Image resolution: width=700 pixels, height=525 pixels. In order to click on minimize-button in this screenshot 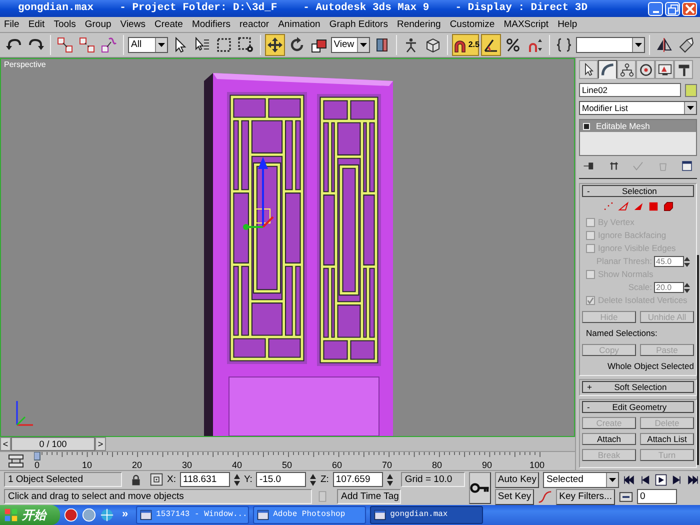, I will do `click(655, 9)`.